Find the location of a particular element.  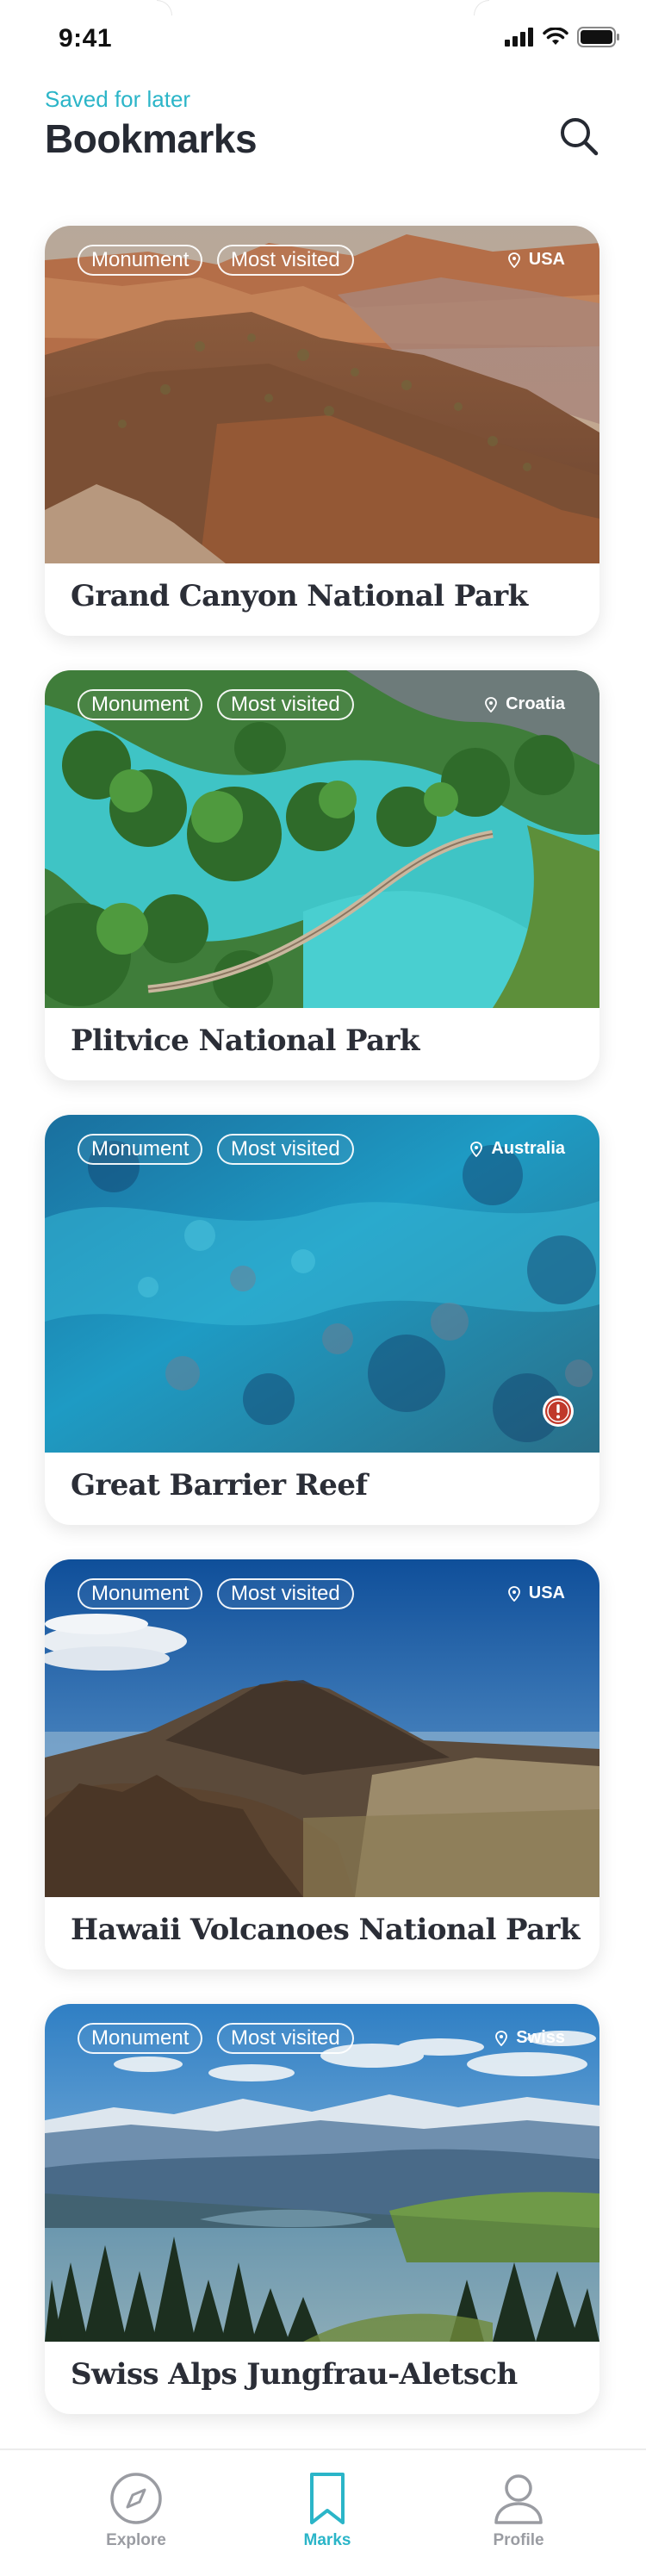

wifi-icon is located at coordinates (555, 37).